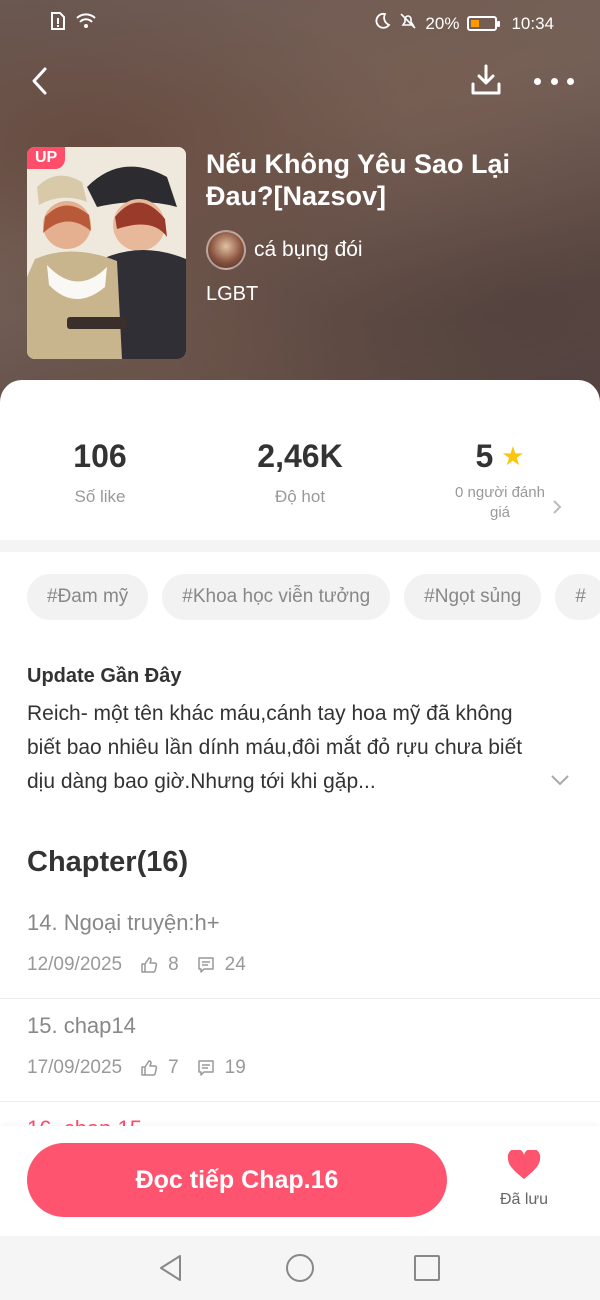  I want to click on chevron-down-icon, so click(560, 780).